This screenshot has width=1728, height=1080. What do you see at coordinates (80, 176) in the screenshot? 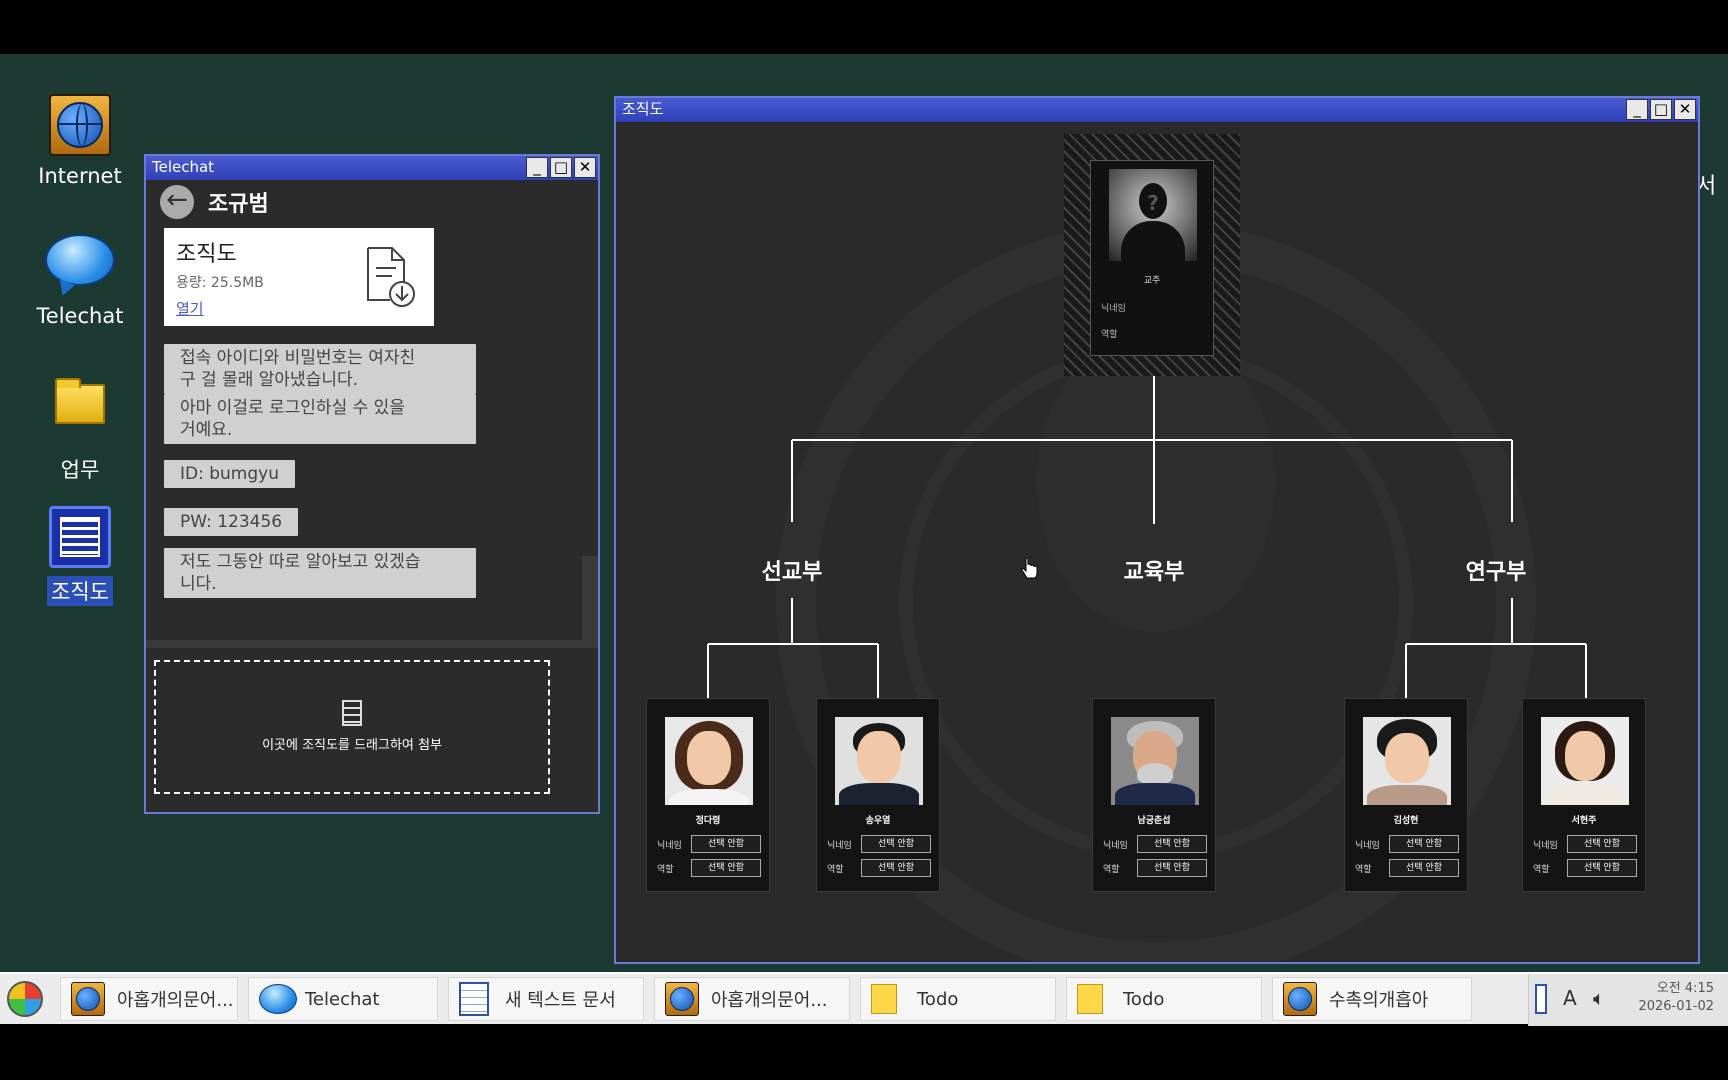
I see `desktop-icon-label: Internet` at bounding box center [80, 176].